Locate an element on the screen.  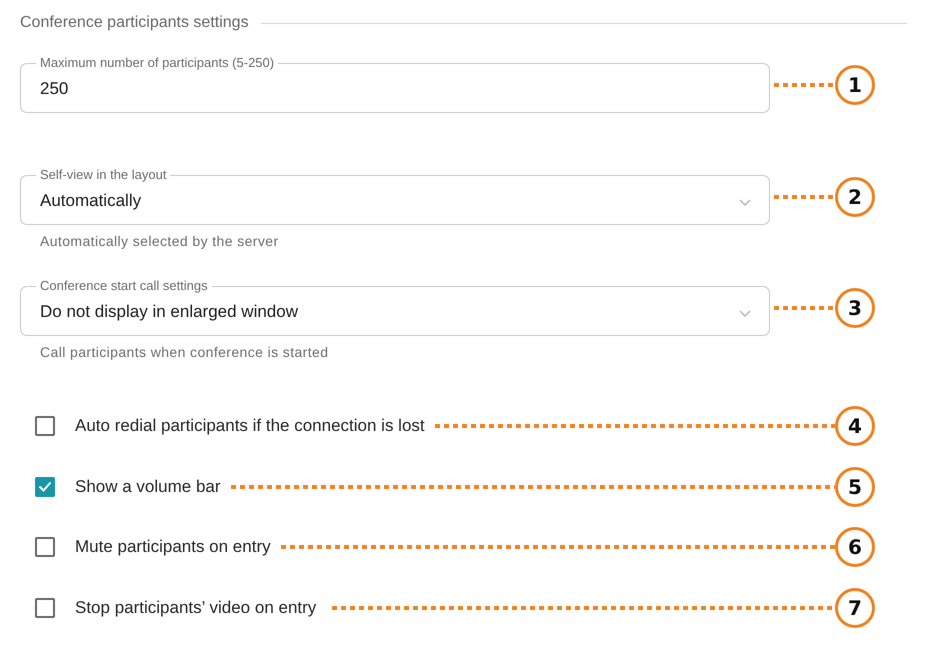
checkmark-icon is located at coordinates (45, 486).